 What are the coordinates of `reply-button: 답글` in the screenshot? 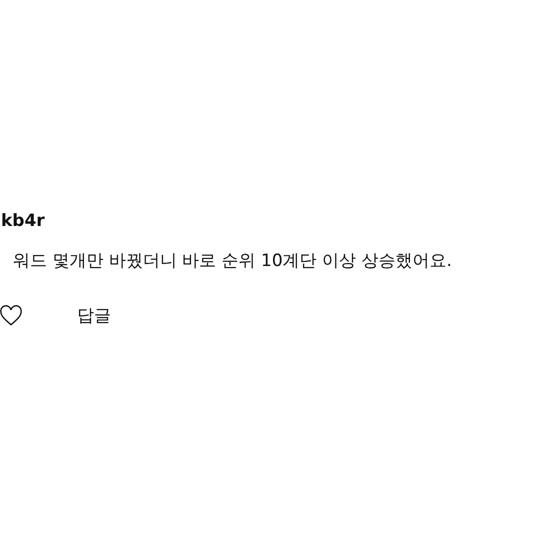 It's located at (94, 315).